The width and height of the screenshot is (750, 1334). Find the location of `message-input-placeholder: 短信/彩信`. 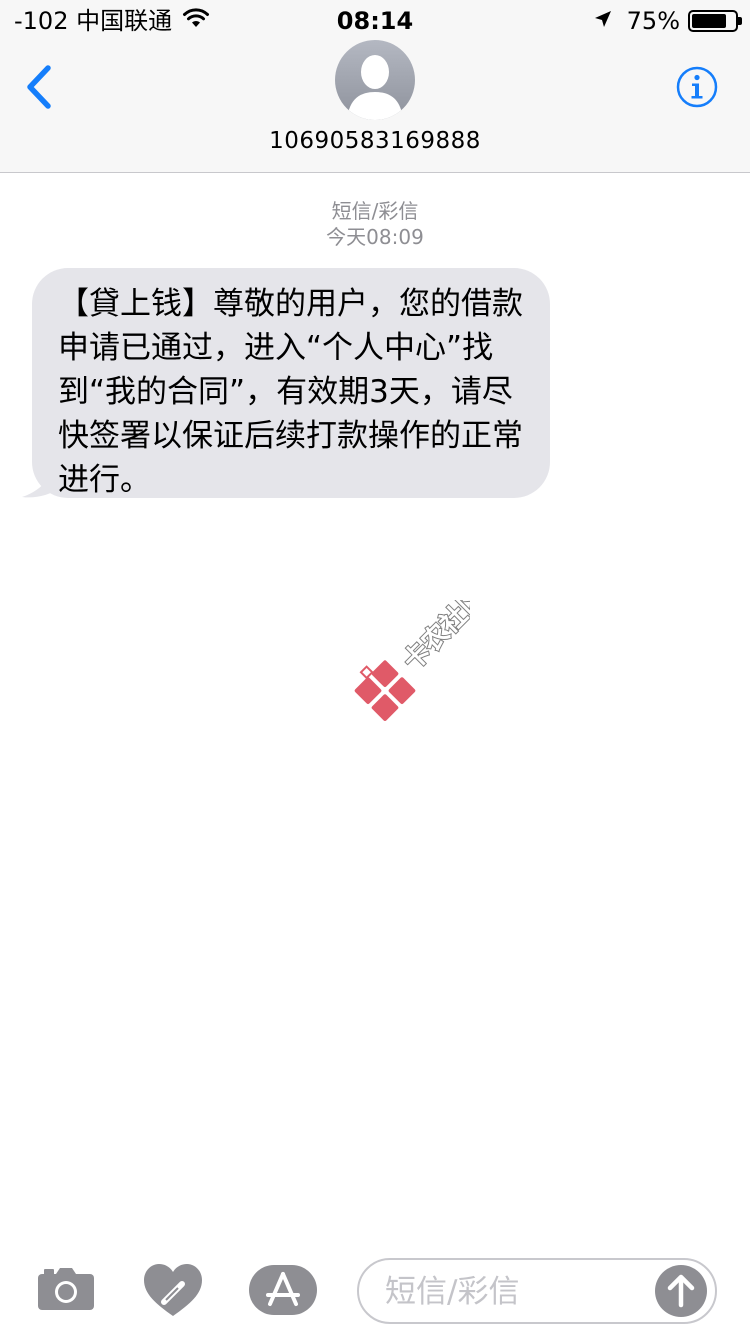

message-input-placeholder: 短信/彩信 is located at coordinates (452, 1292).